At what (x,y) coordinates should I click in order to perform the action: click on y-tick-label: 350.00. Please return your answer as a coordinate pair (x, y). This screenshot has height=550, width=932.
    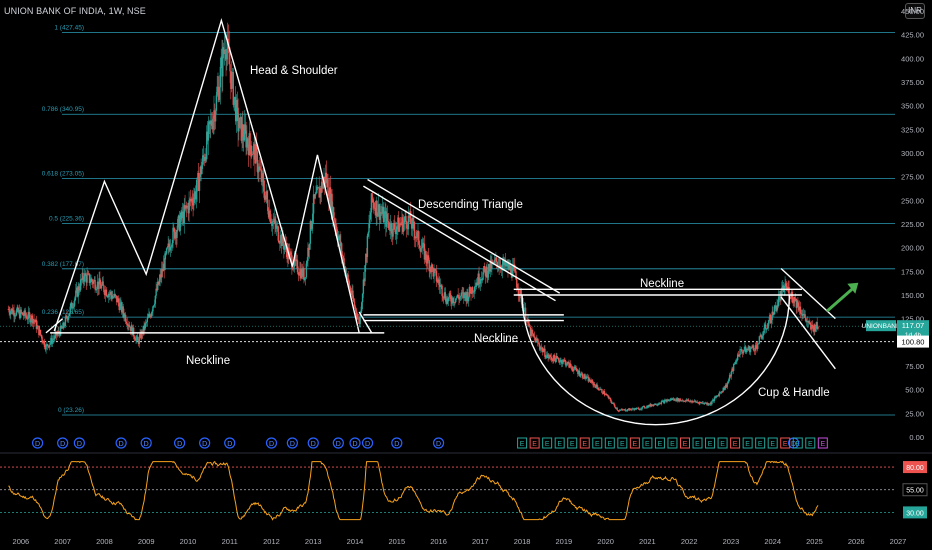
    Looking at the image, I should click on (912, 106).